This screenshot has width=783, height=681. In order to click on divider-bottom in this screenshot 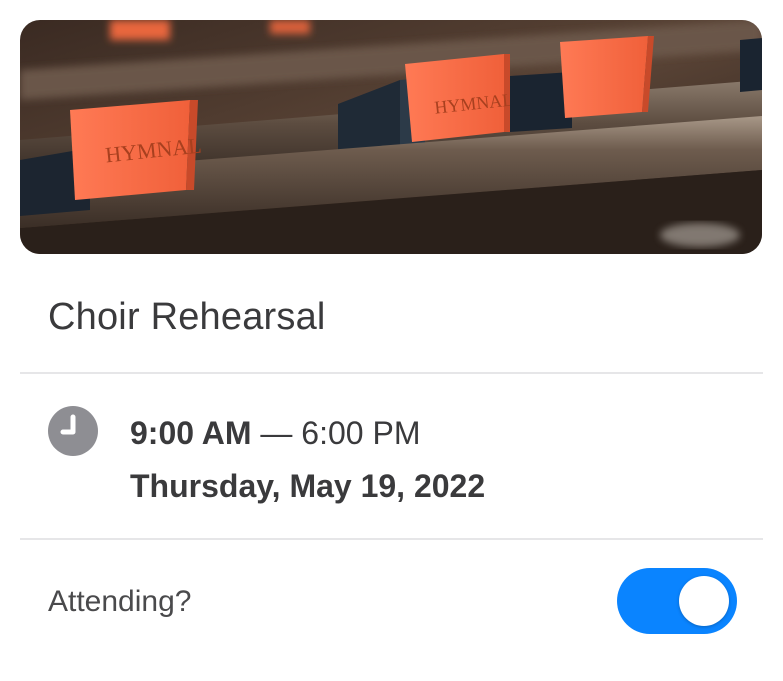, I will do `click(391, 539)`.